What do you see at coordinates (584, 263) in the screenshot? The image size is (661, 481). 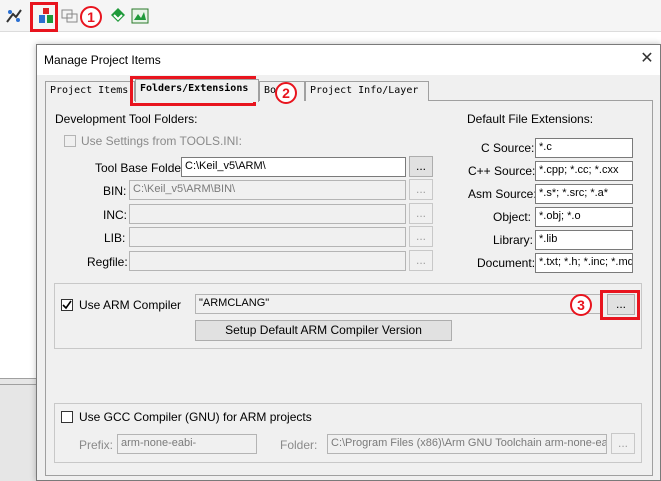 I see `document-input: *.txt; *.h; *.inc; *.md` at bounding box center [584, 263].